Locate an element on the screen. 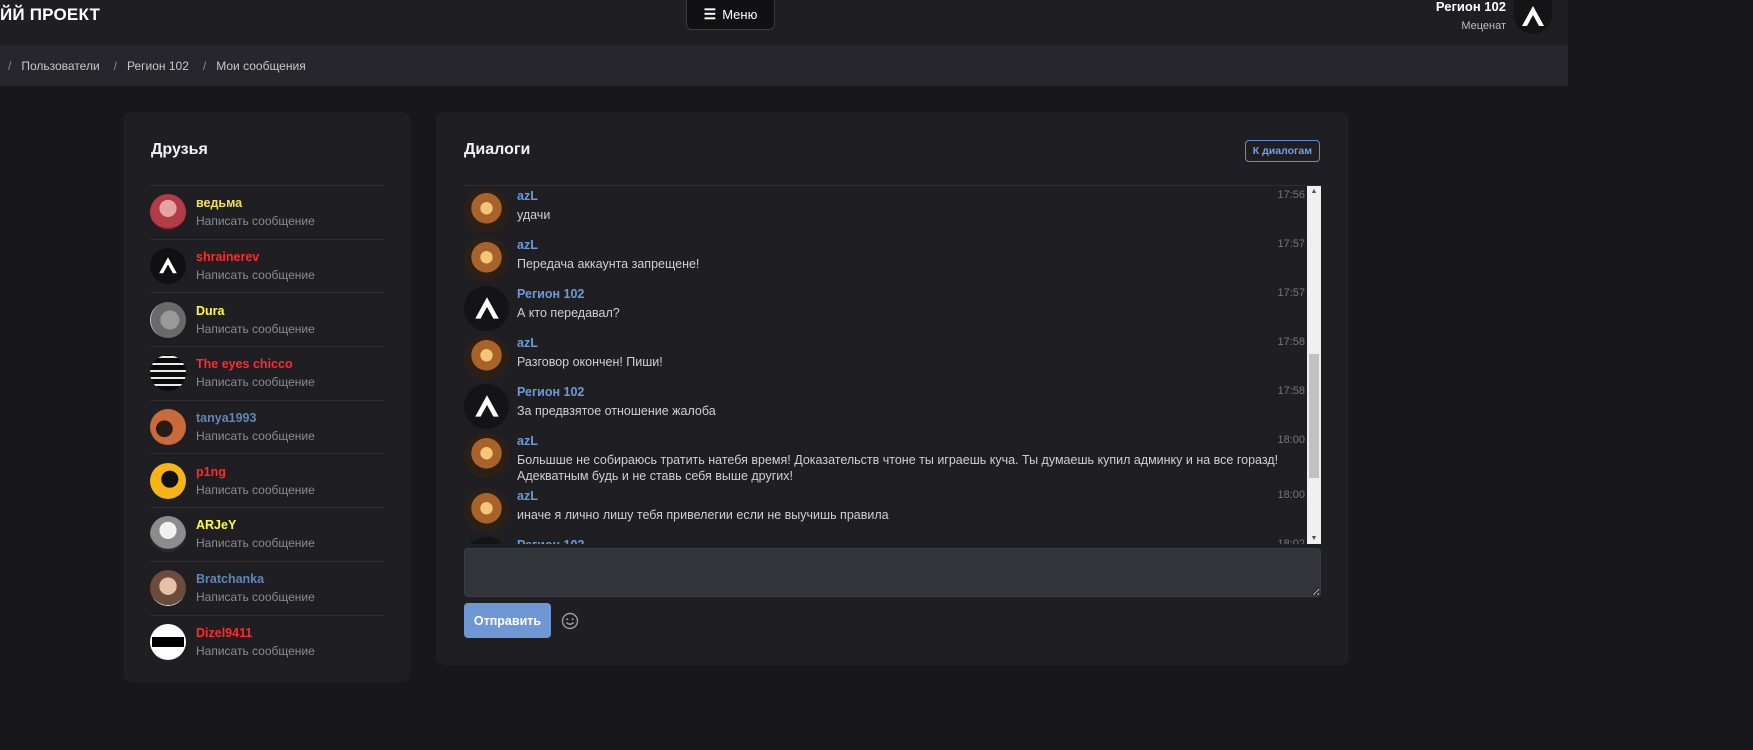 The height and width of the screenshot is (750, 1753). message-text: За предвзятое отношение жалоба is located at coordinates (616, 411).